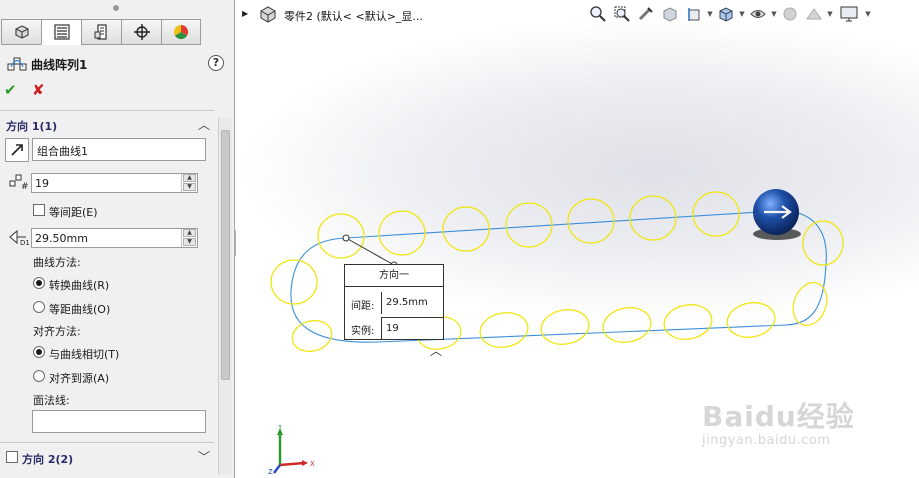 The image size is (919, 478). I want to click on face-normal-label: 面法线:, so click(51, 400).